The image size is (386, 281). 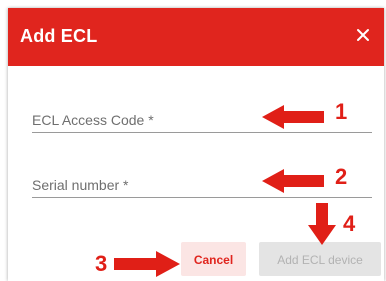 I want to click on annotation-number-4: 4, so click(x=349, y=223).